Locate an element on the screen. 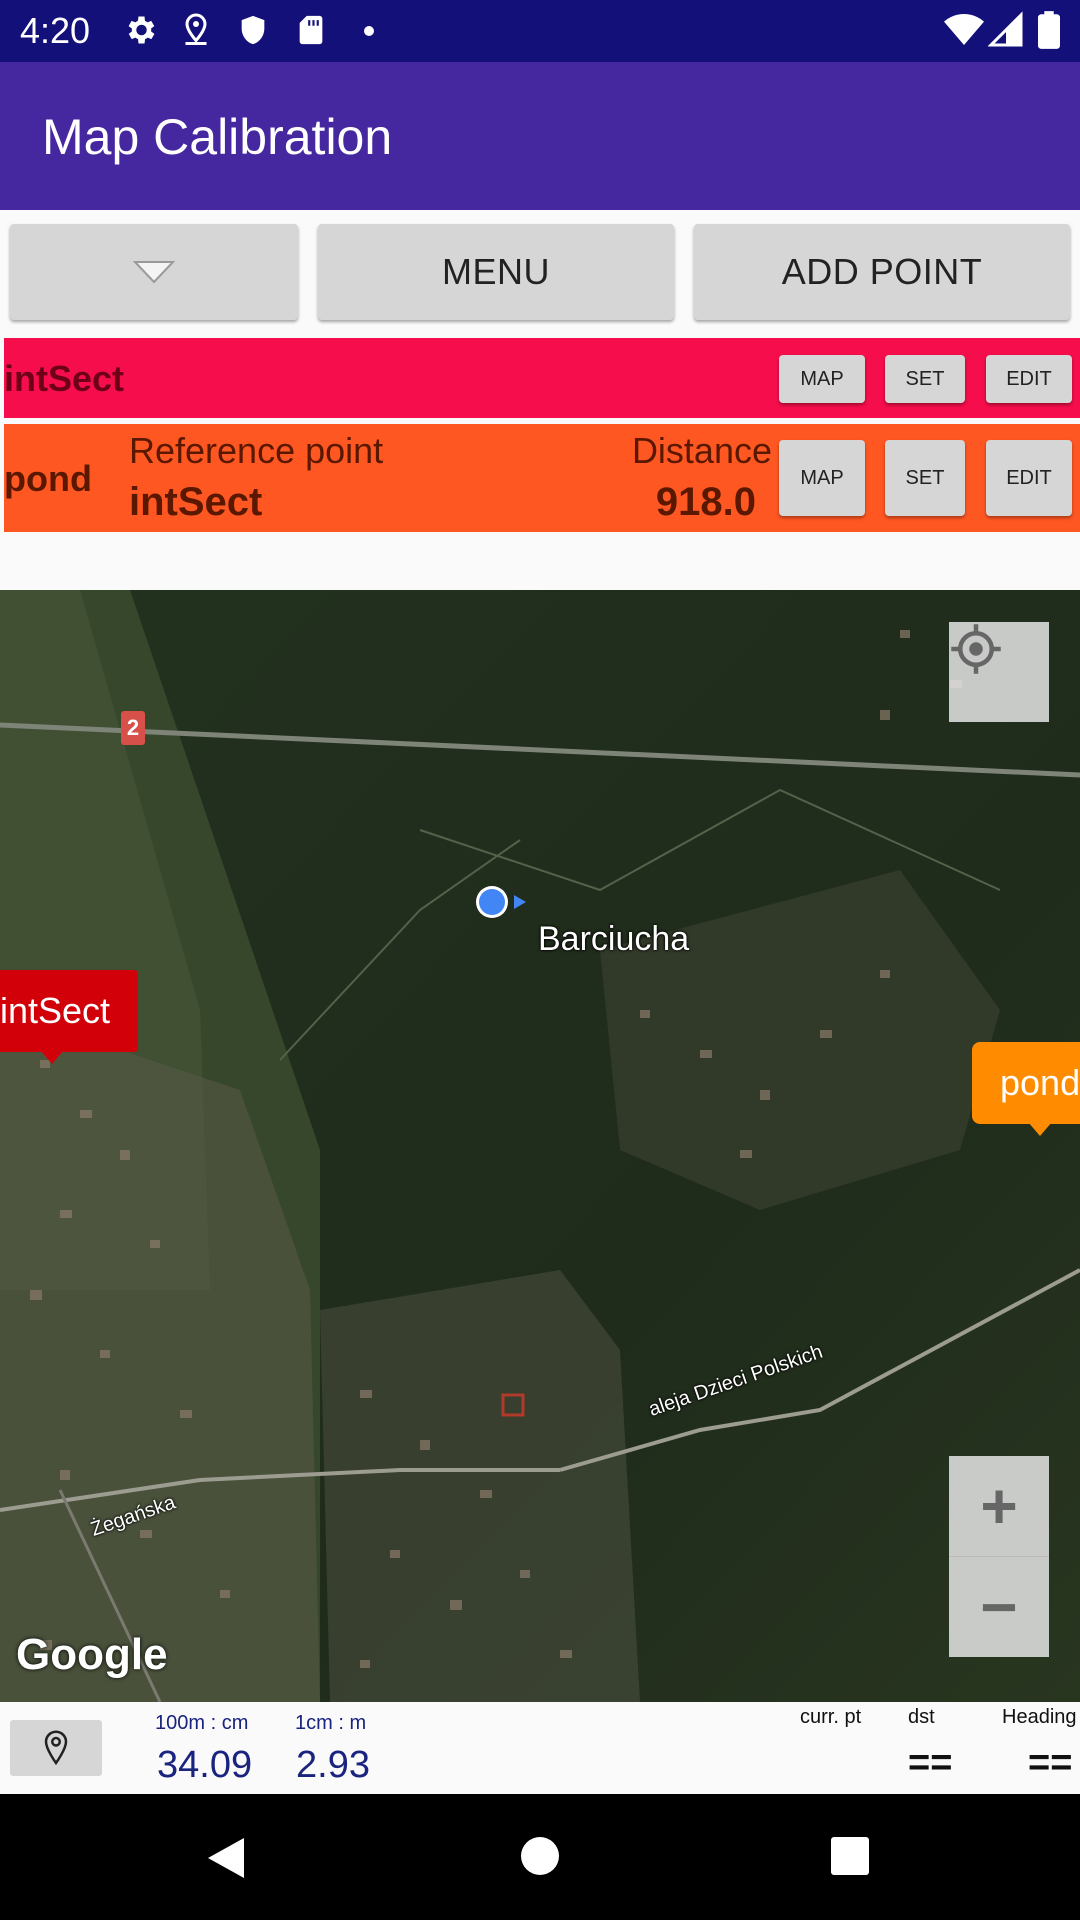  scale-100m-value: 34.09 is located at coordinates (205, 1765).